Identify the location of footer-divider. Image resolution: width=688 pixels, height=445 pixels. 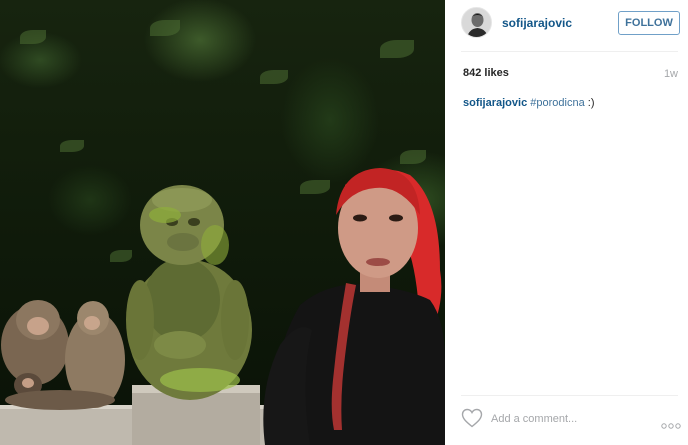
(569, 395).